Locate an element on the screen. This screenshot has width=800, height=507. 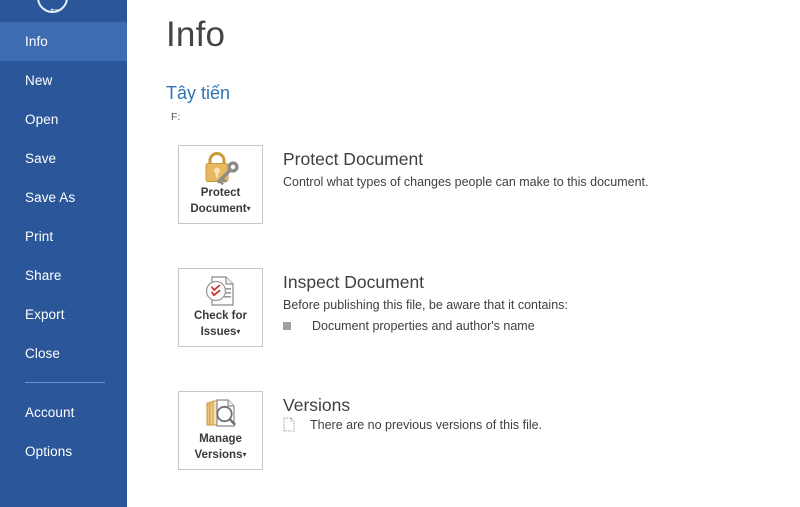
sidebar-item-print: Print is located at coordinates (63, 236).